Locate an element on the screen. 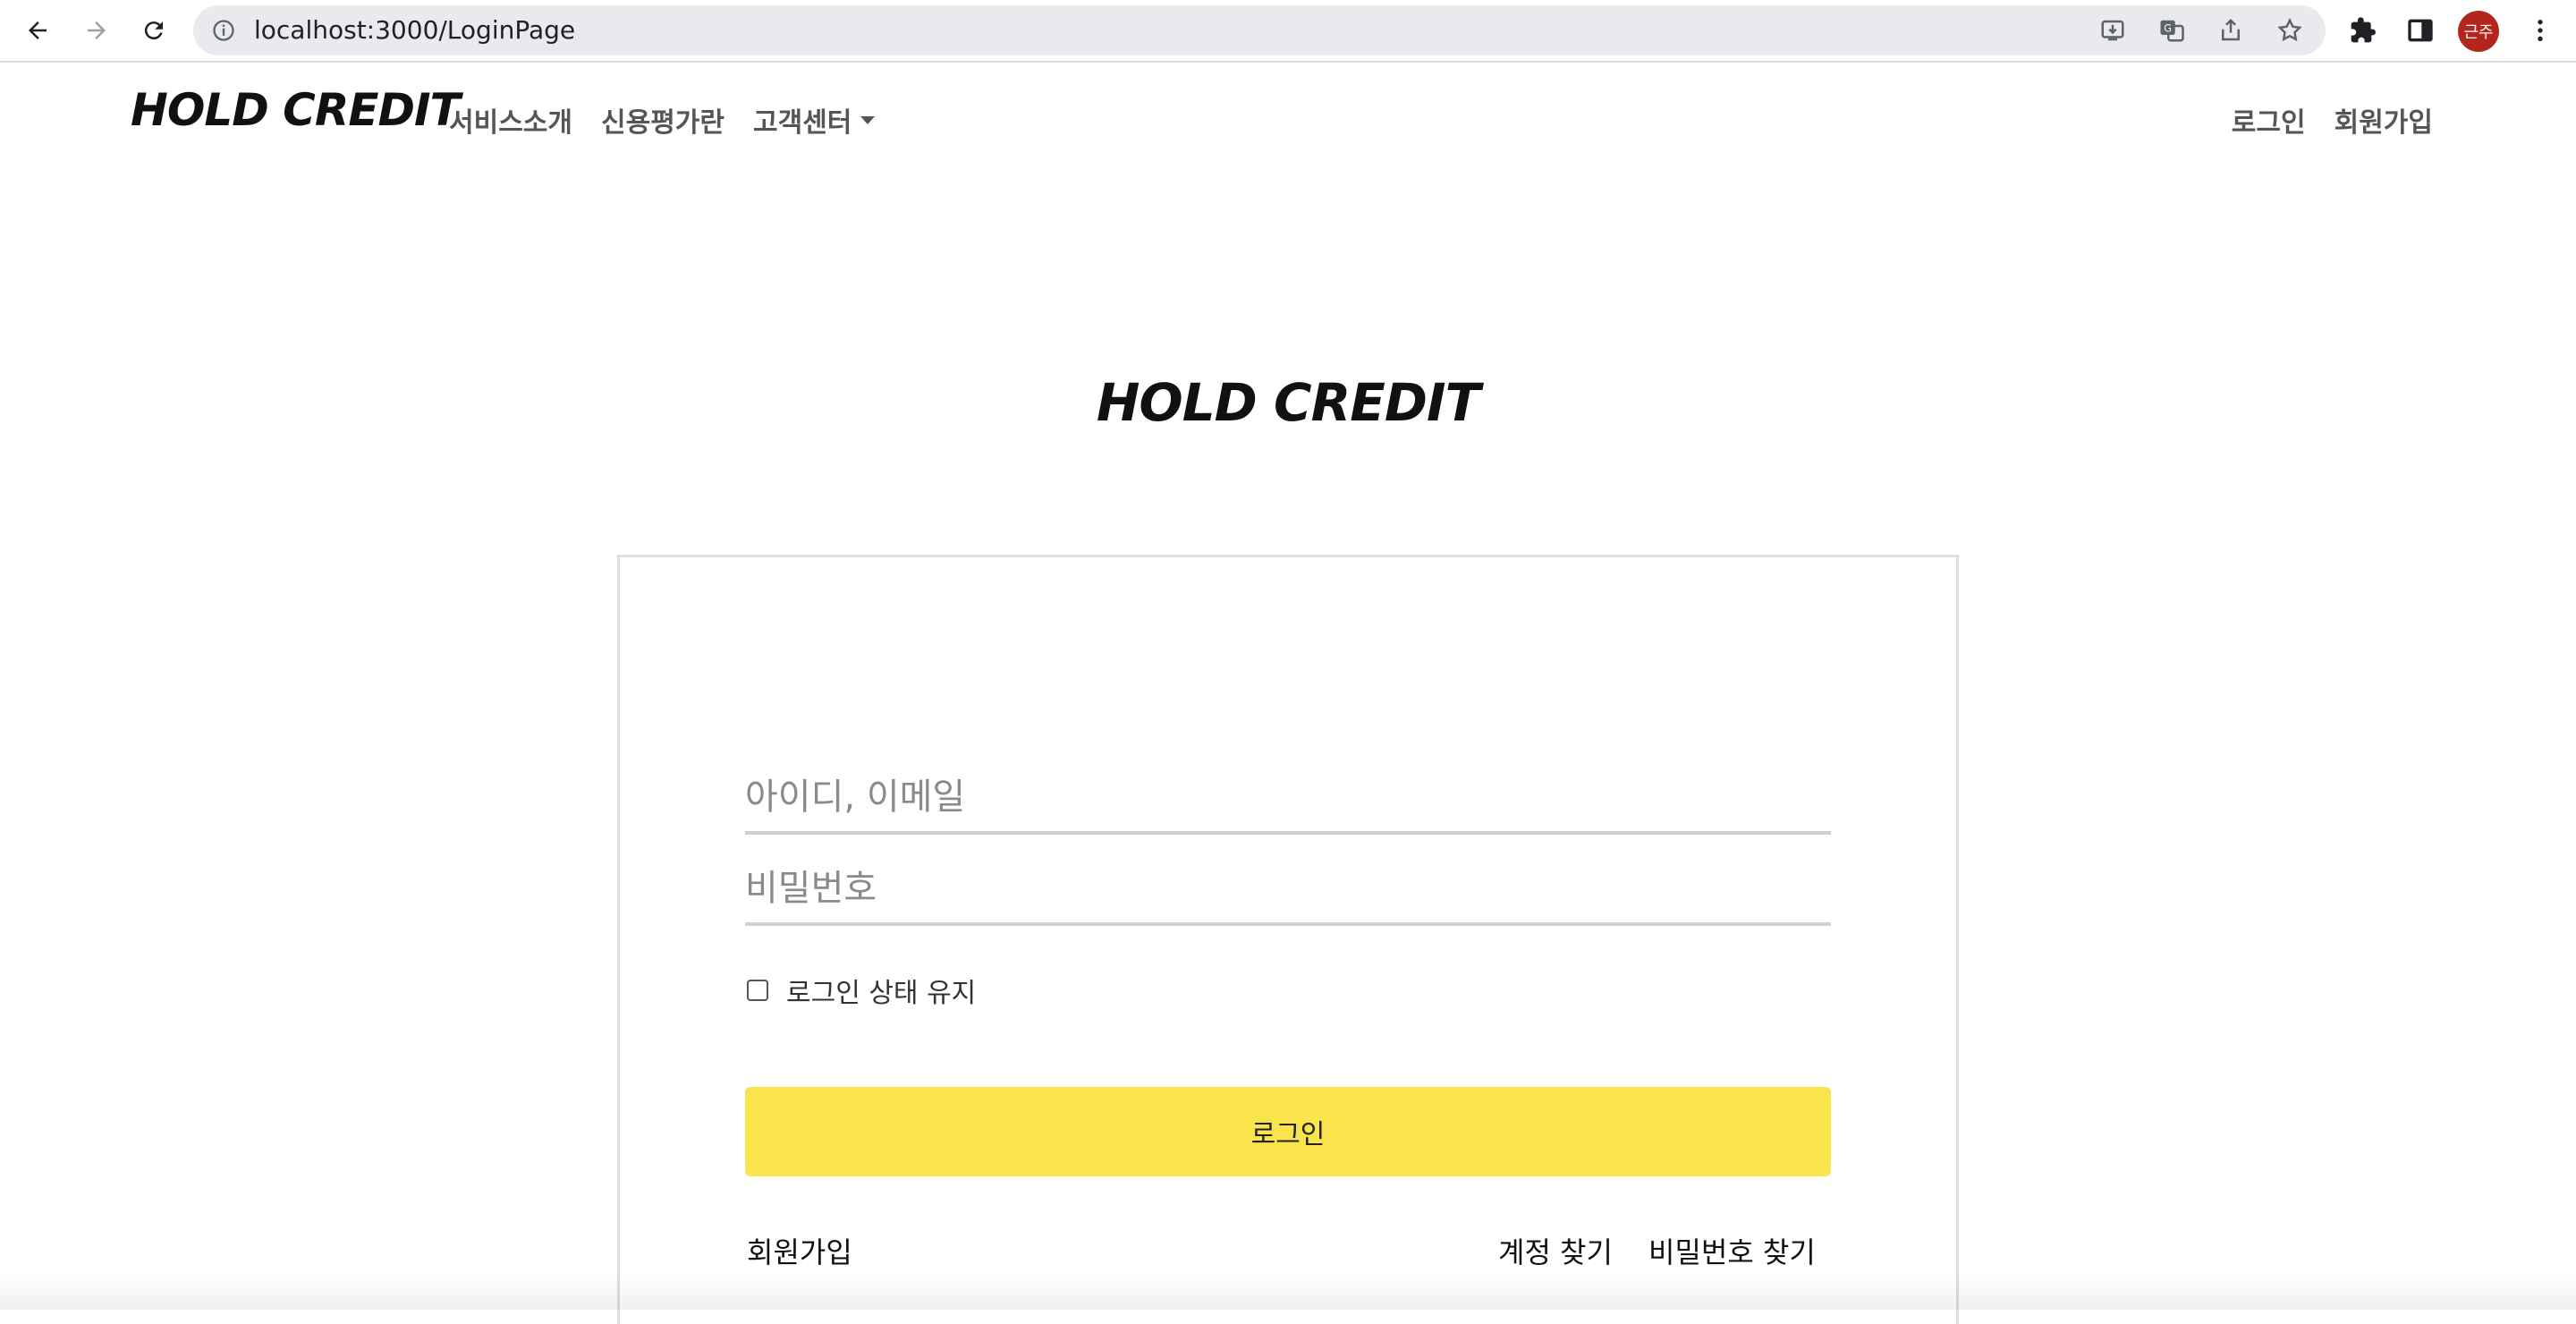 The width and height of the screenshot is (2576, 1324). id-field is located at coordinates (1288, 794).